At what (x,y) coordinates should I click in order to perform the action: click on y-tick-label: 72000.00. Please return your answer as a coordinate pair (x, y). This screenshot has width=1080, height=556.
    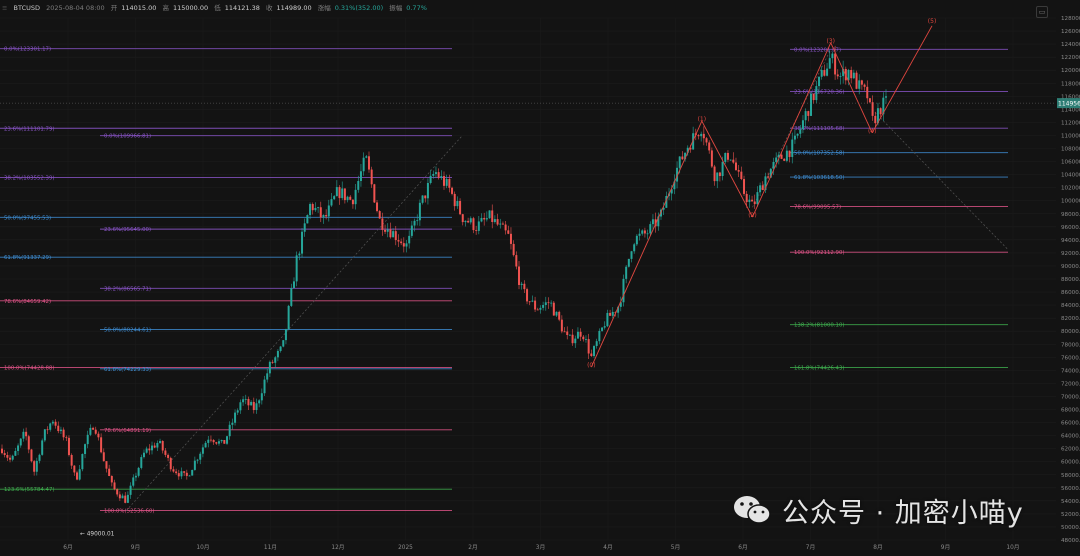
    Looking at the image, I should click on (1070, 384).